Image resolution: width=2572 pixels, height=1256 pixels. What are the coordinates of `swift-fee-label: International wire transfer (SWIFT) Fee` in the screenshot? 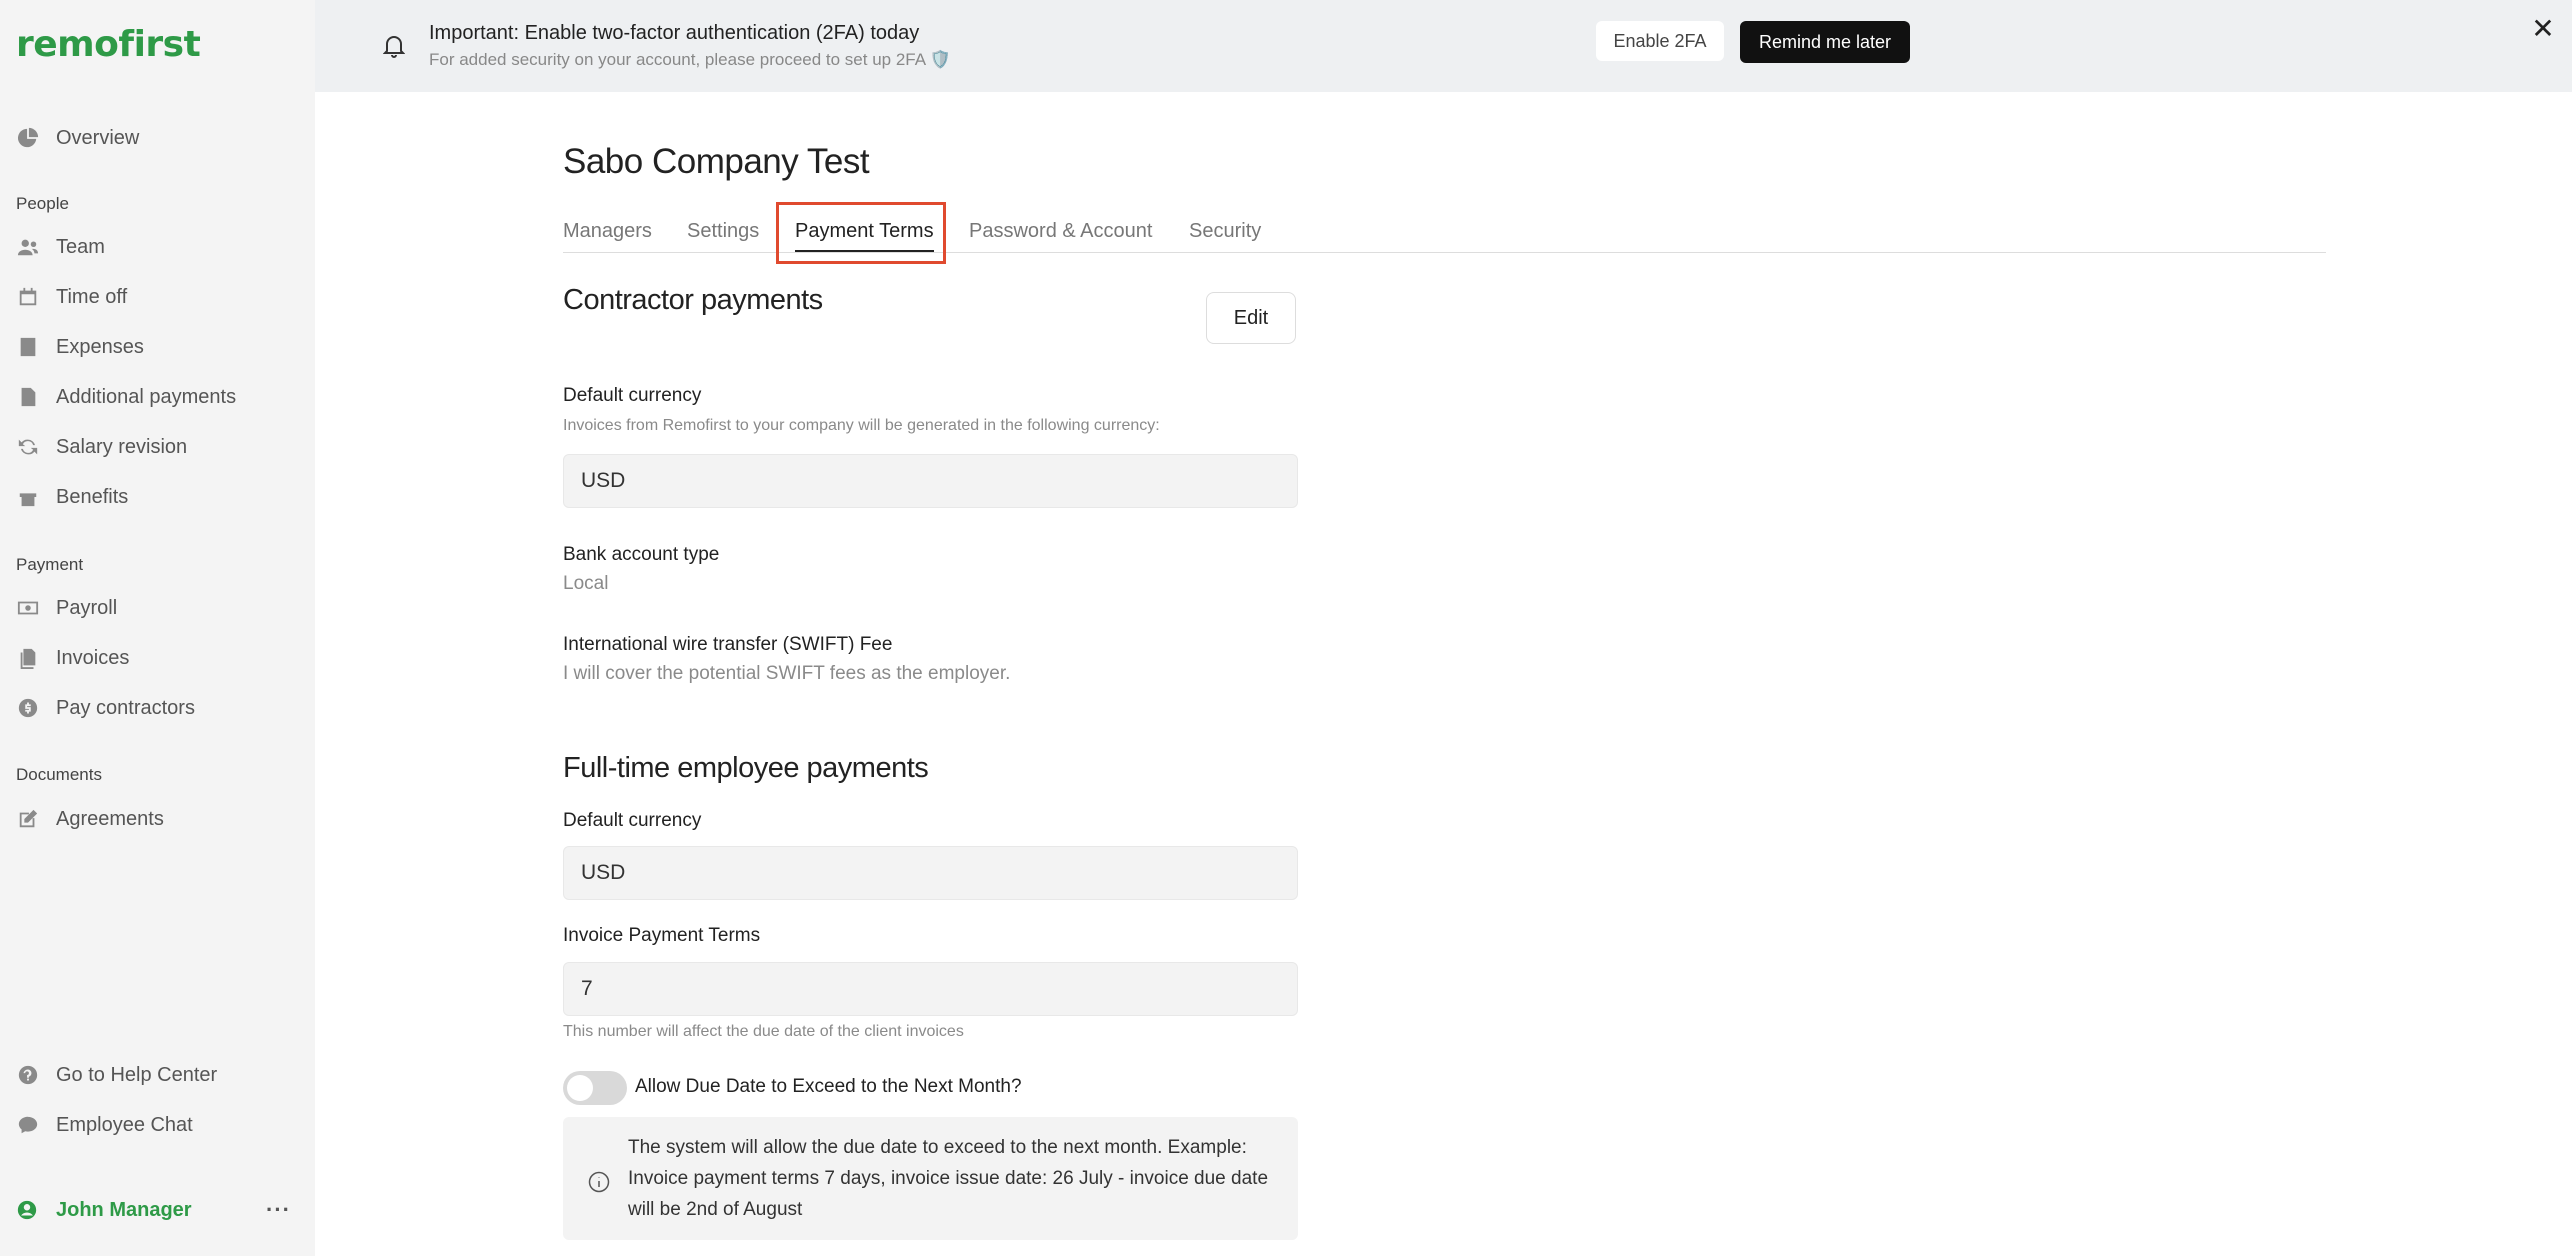 It's located at (728, 644).